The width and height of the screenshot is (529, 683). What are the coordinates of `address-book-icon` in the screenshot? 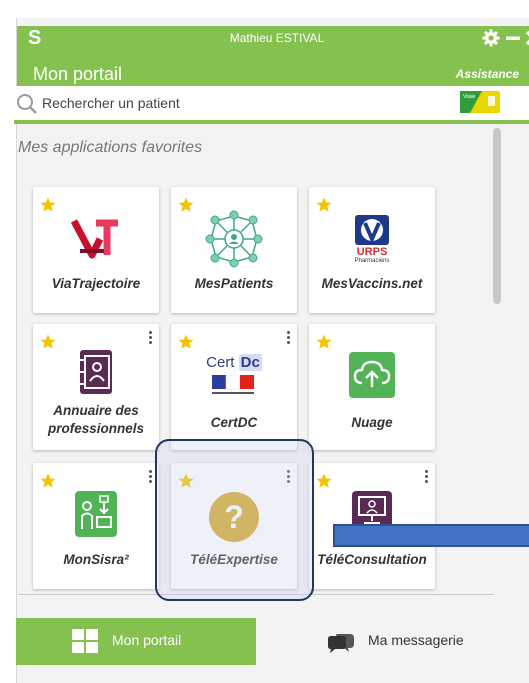 It's located at (96, 372).